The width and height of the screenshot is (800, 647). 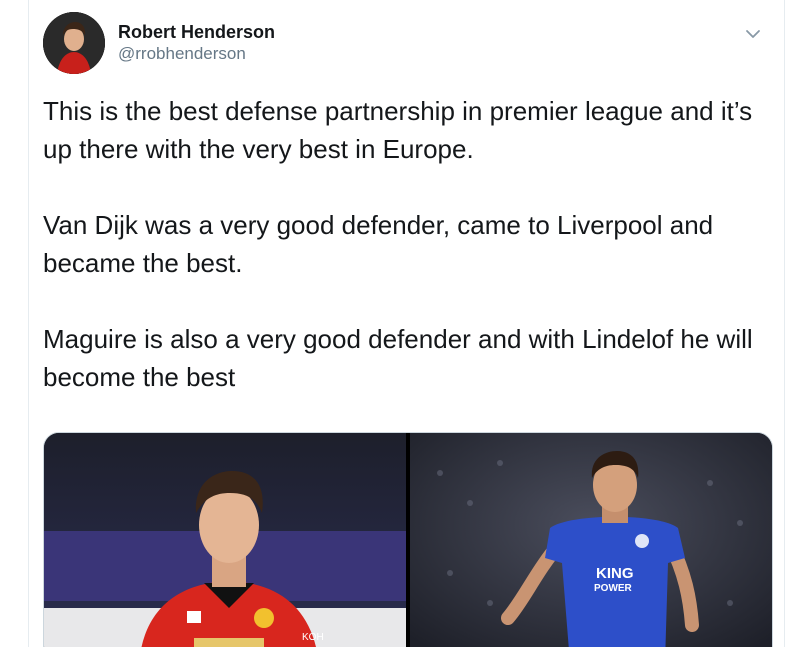 What do you see at coordinates (313, 637) in the screenshot?
I see `svg-text: KOH` at bounding box center [313, 637].